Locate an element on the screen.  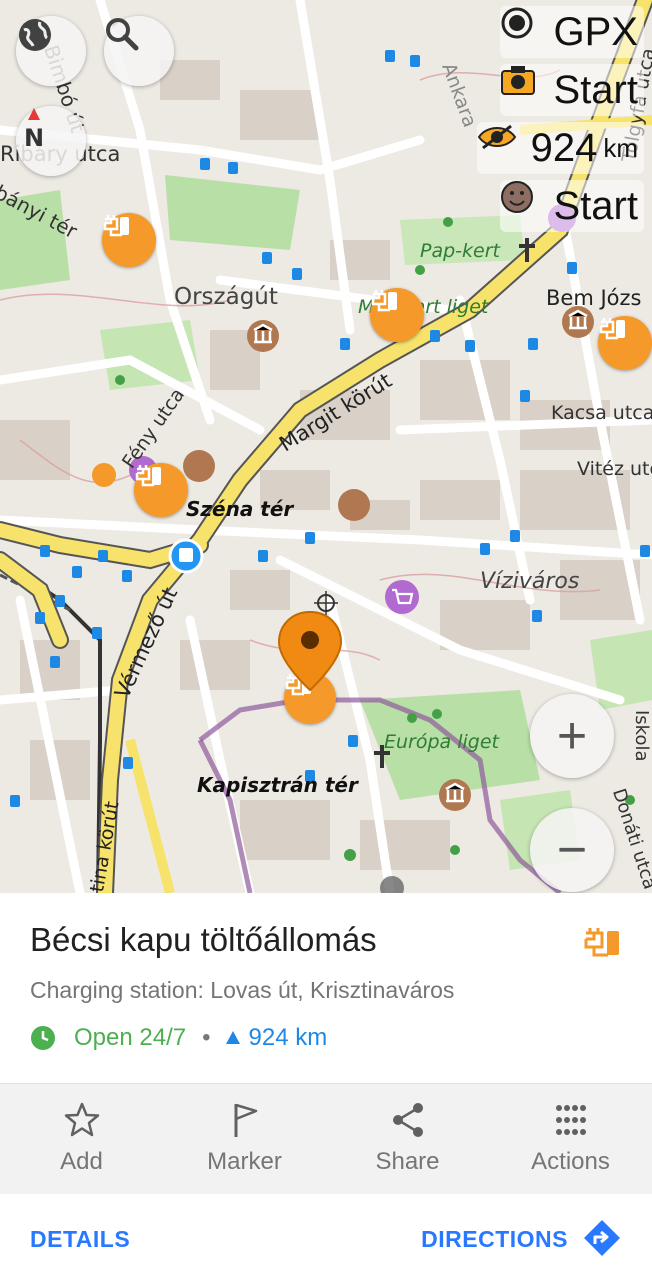
gpx-label: GPX is located at coordinates (595, 31).